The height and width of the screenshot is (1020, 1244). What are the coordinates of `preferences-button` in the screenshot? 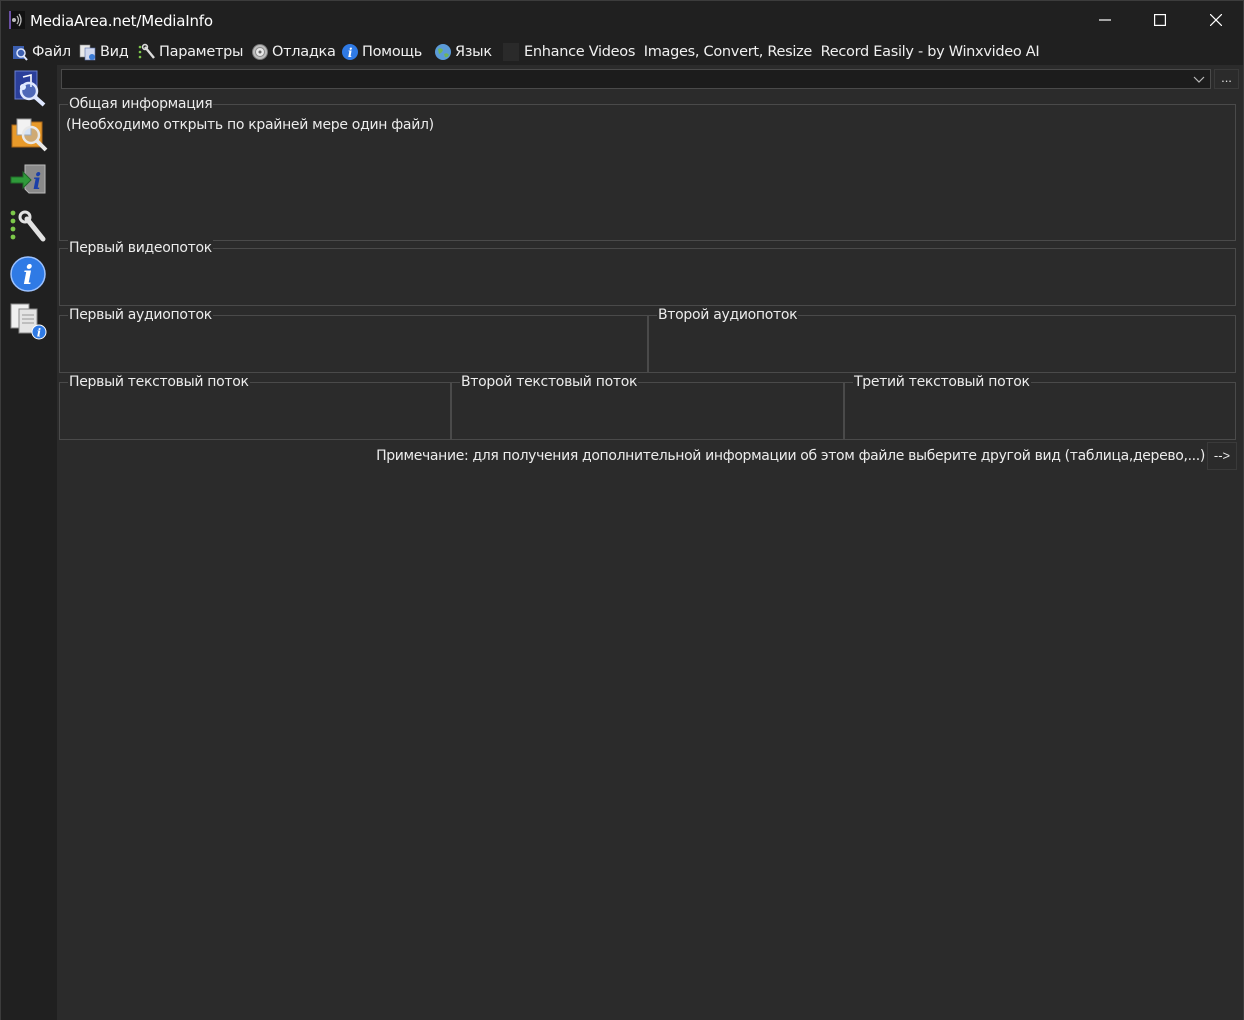 It's located at (29, 227).